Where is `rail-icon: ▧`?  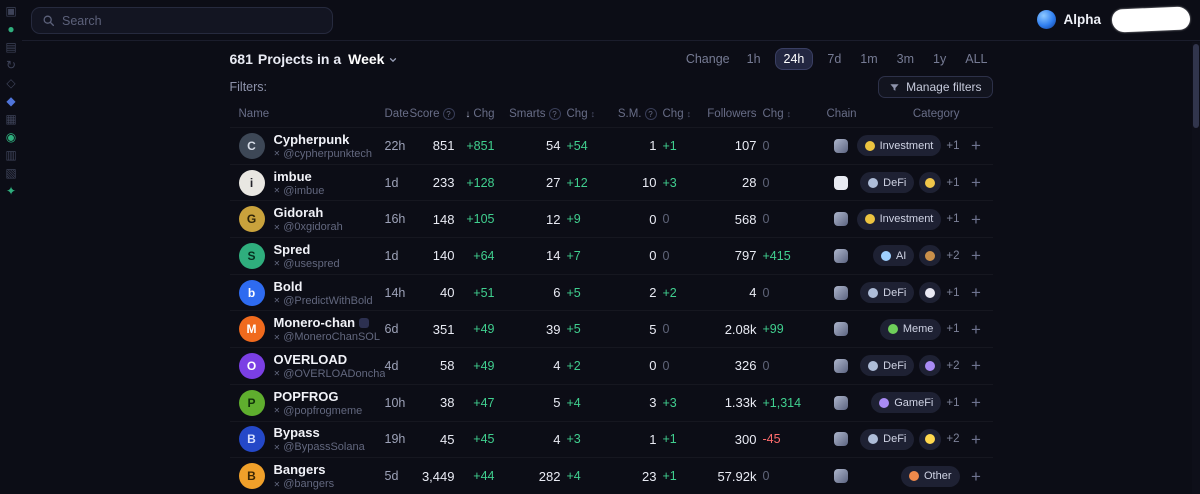
rail-icon: ▧ is located at coordinates (10, 173).